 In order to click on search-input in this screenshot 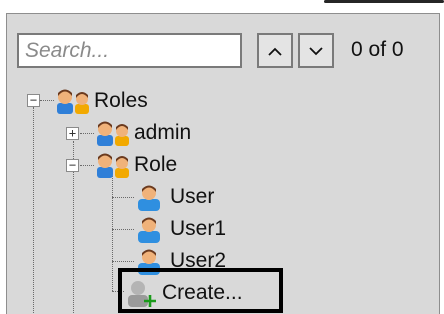, I will do `click(129, 50)`.